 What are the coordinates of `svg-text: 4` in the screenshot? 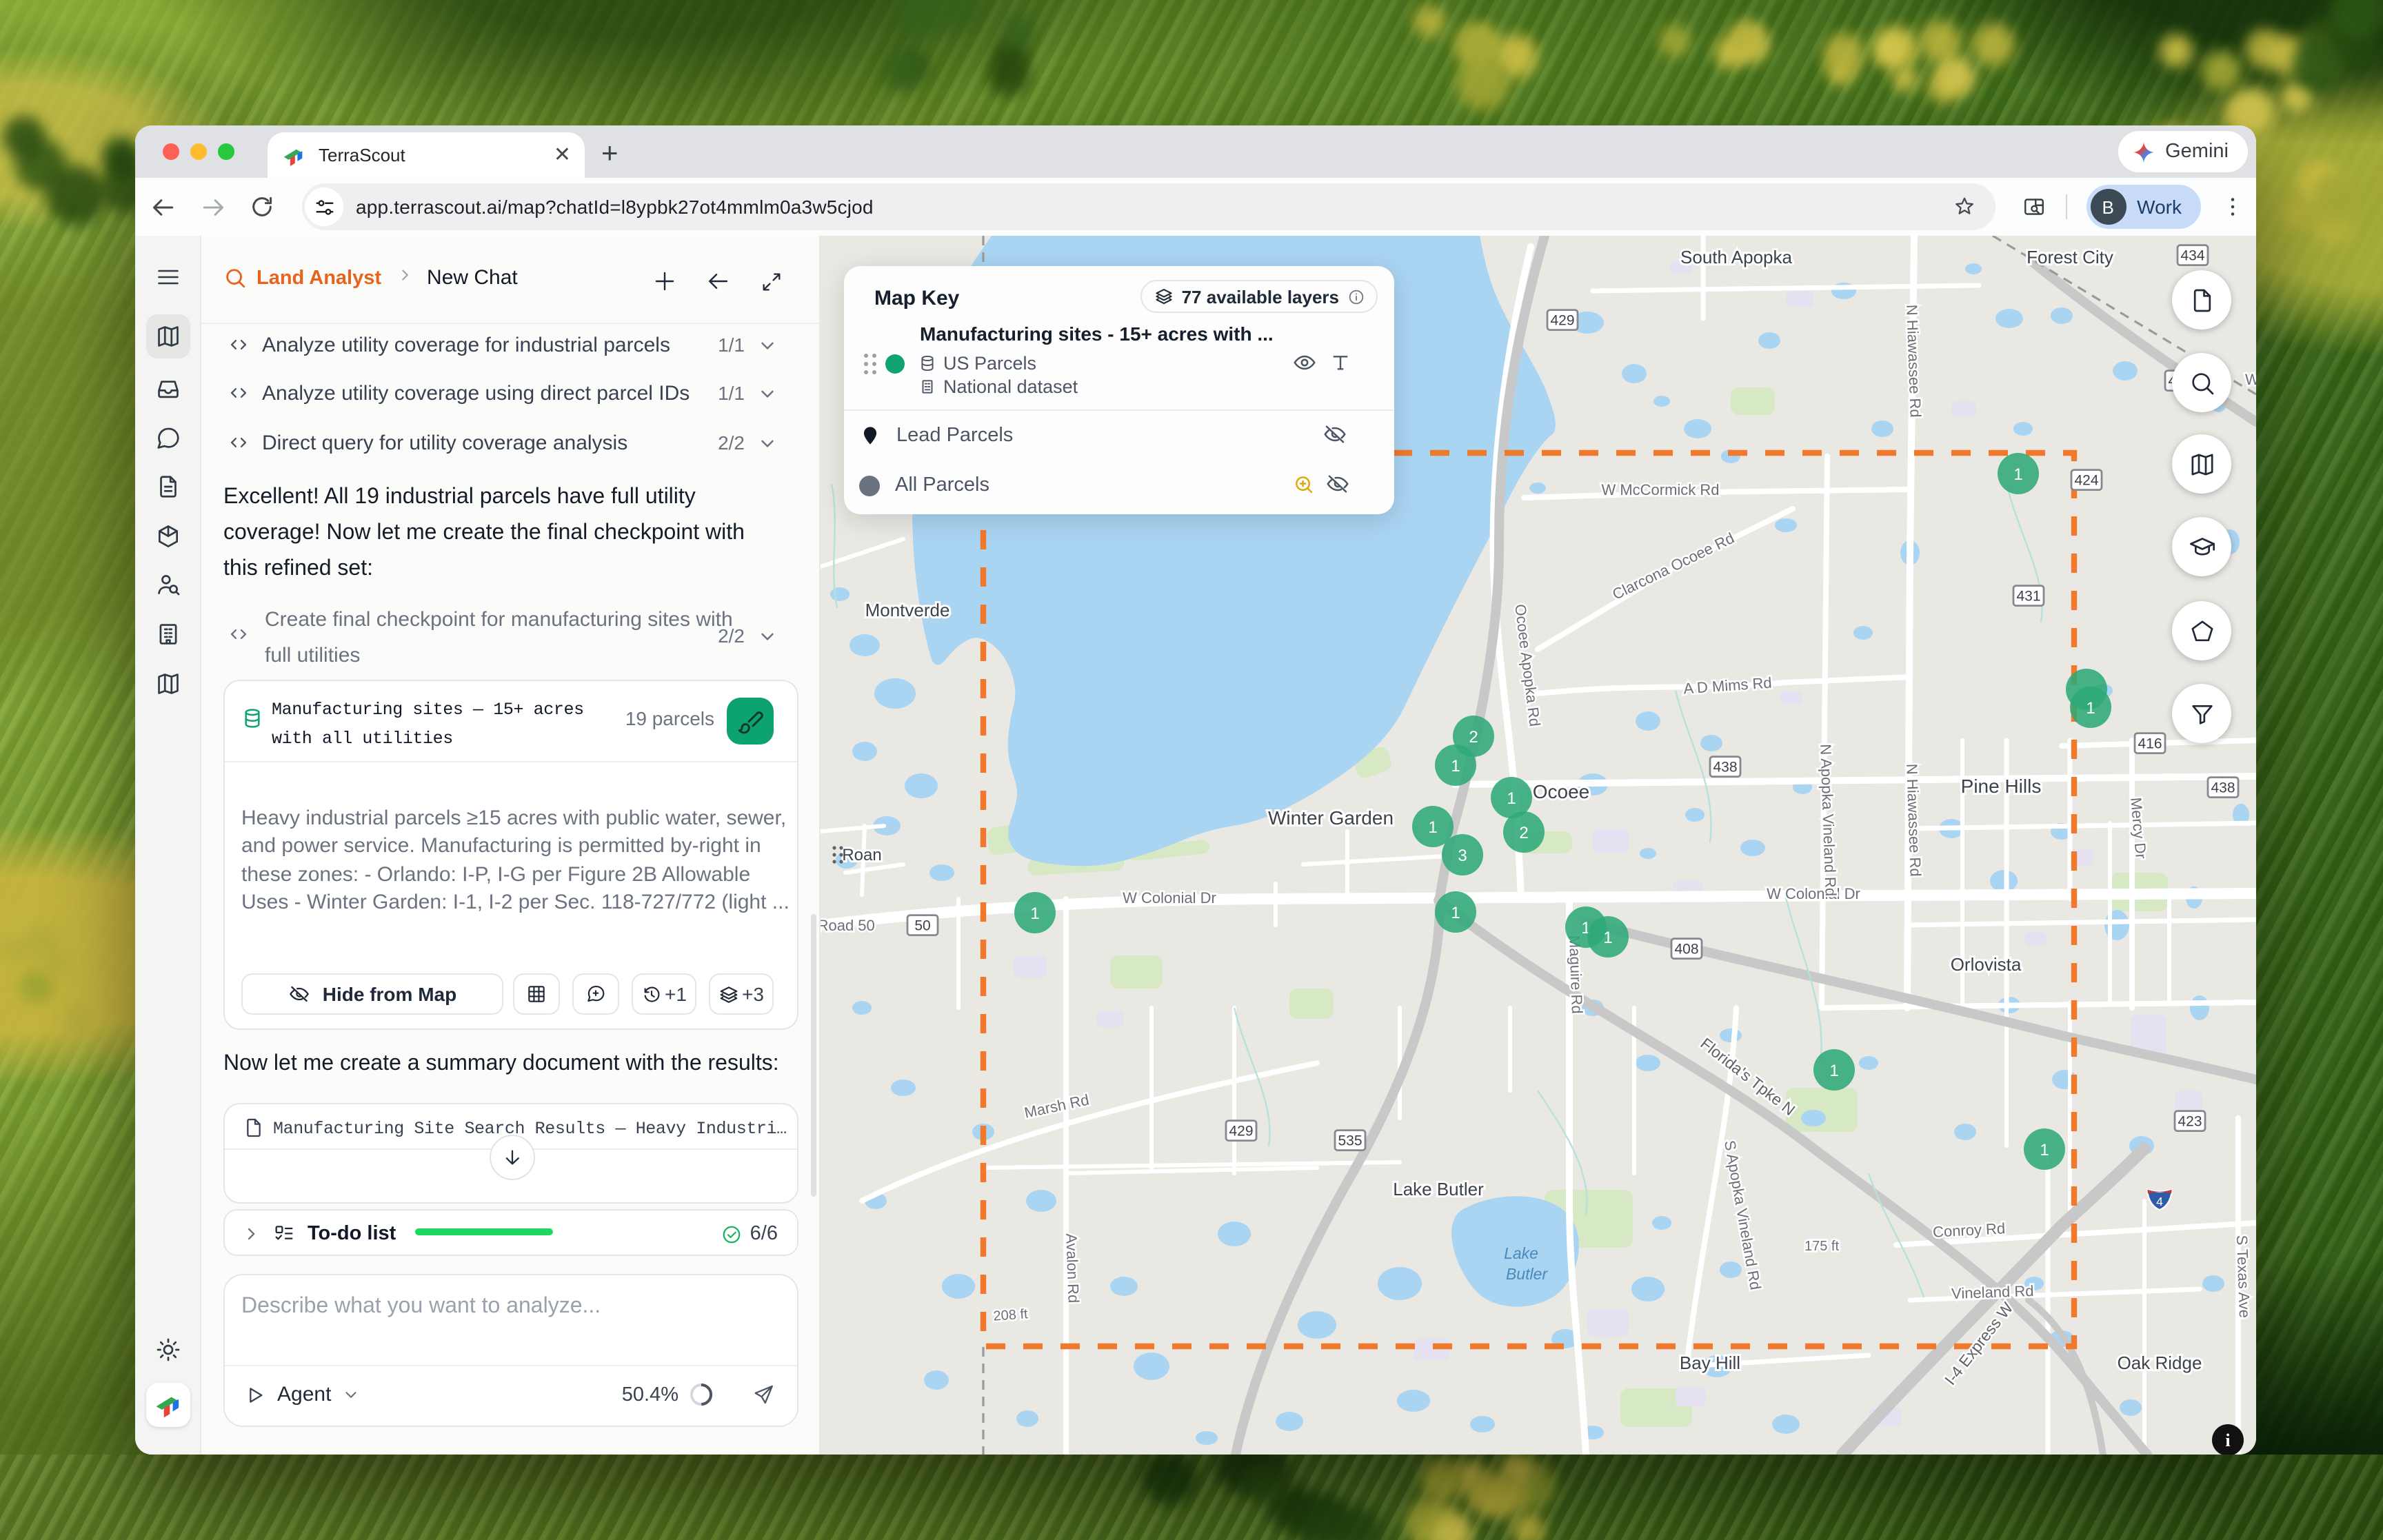 It's located at (2159, 1202).